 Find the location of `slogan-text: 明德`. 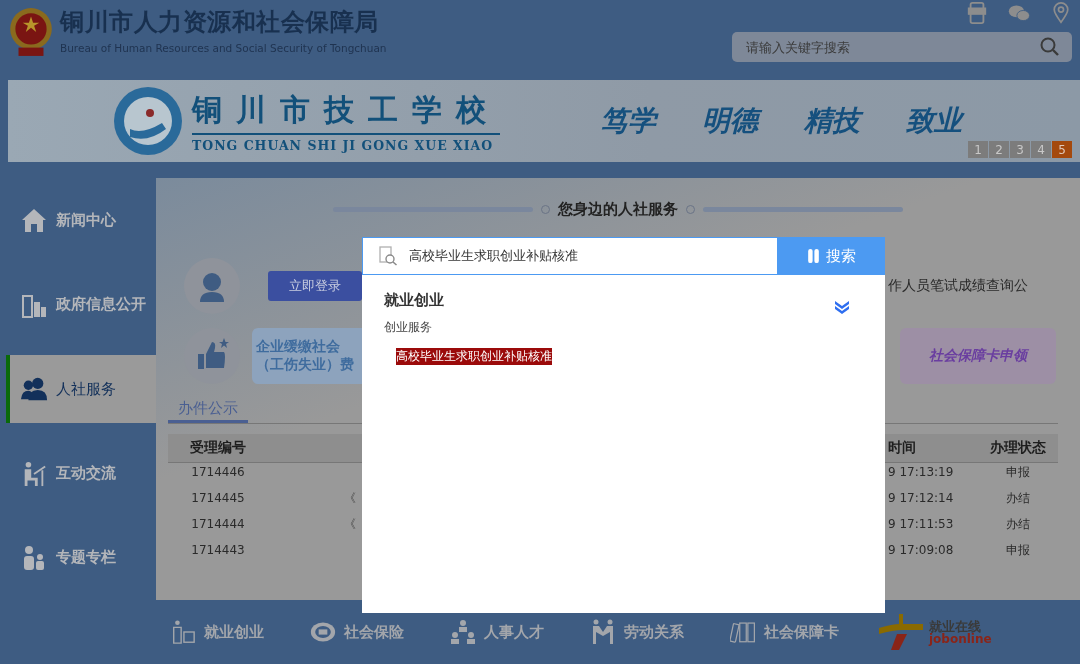

slogan-text: 明德 is located at coordinates (733, 121).